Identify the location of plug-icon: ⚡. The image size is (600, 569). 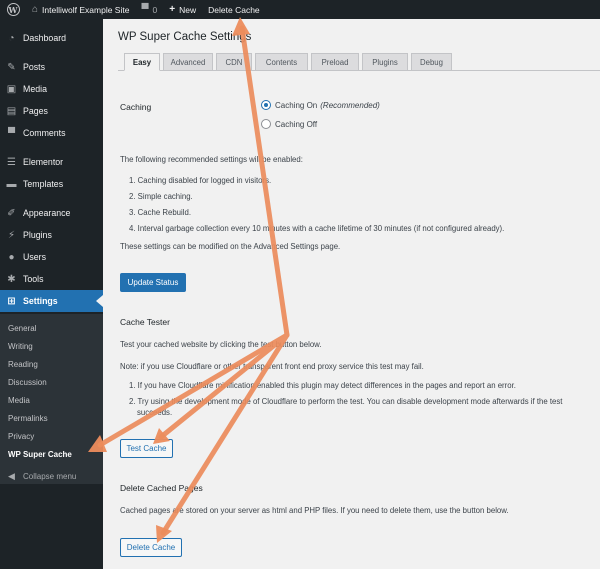
(11, 235).